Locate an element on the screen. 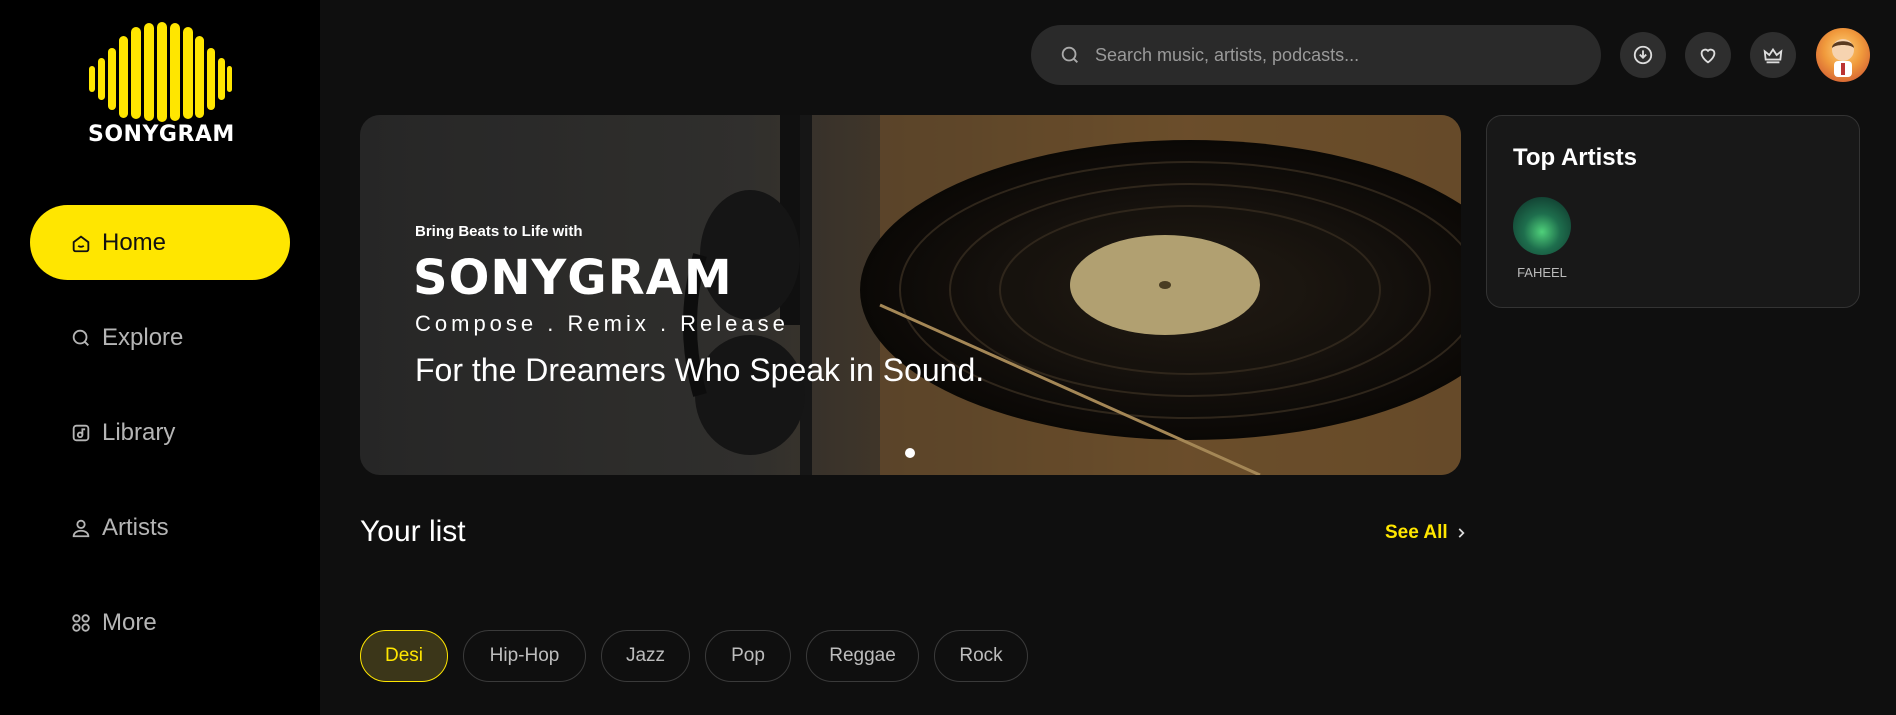  favorites-button is located at coordinates (1708, 55).